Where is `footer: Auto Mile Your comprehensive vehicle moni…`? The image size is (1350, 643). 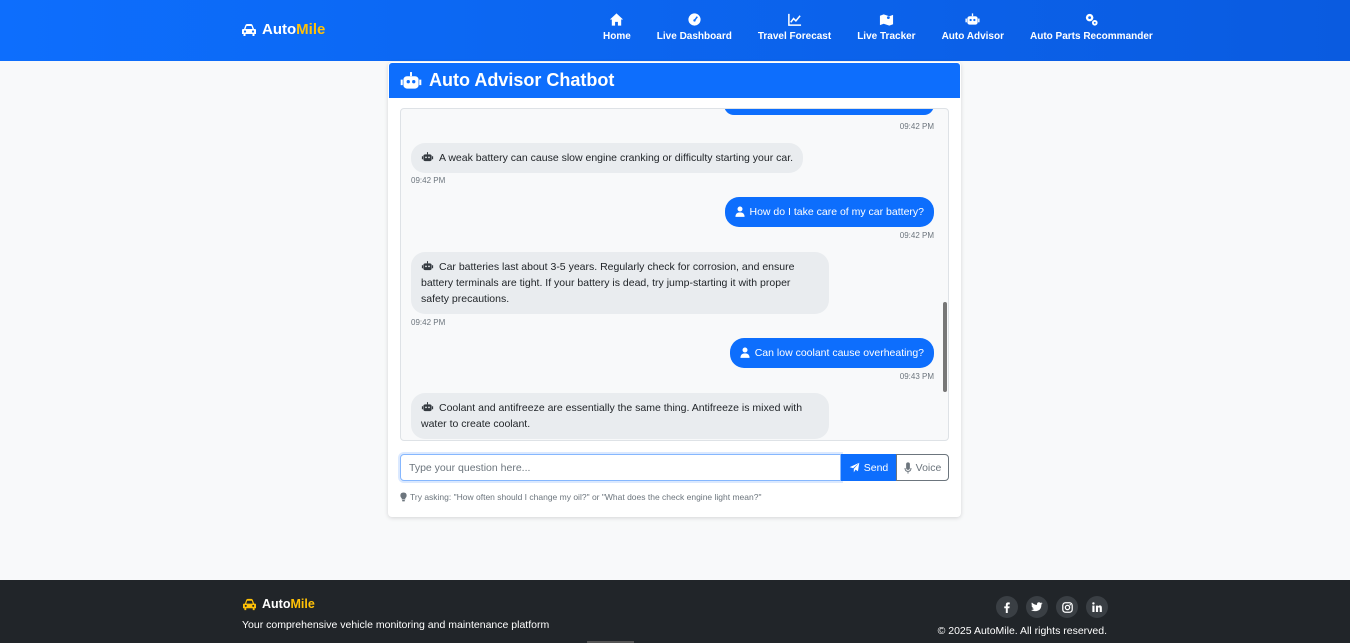
footer: Auto Mile Your comprehensive vehicle moni… is located at coordinates (675, 611).